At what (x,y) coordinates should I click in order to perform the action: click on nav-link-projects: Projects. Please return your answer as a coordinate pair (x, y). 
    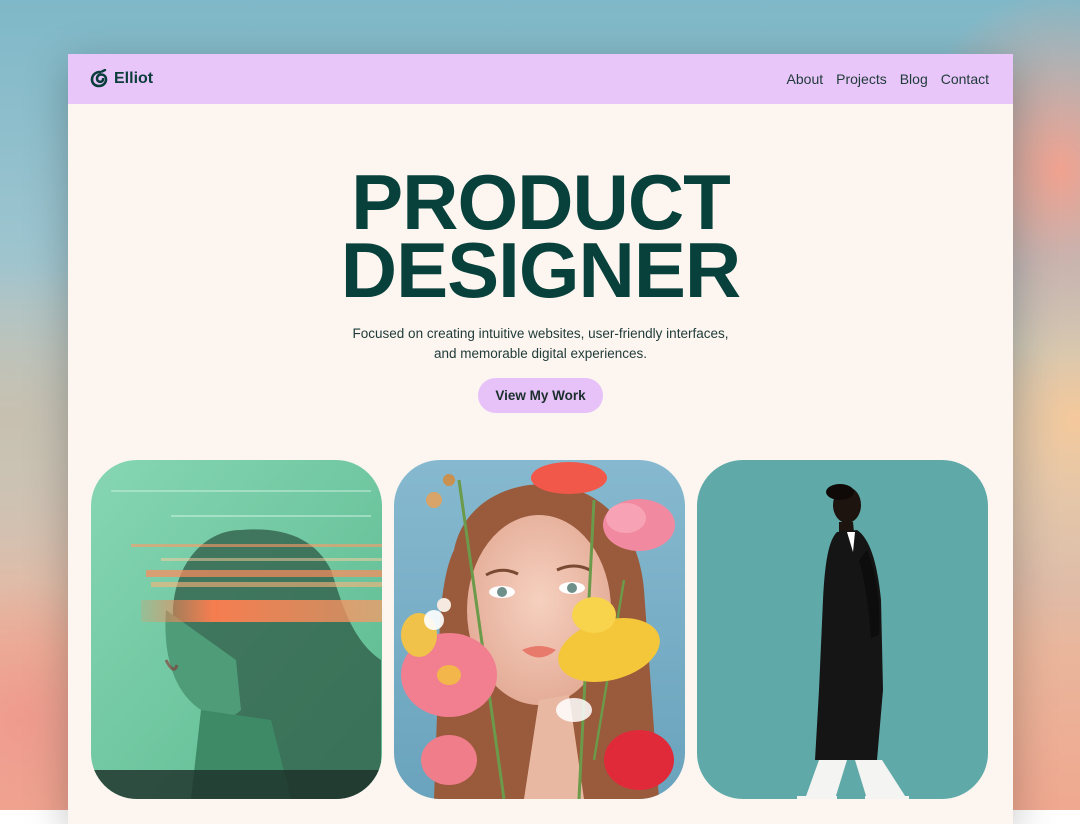
    Looking at the image, I should click on (861, 79).